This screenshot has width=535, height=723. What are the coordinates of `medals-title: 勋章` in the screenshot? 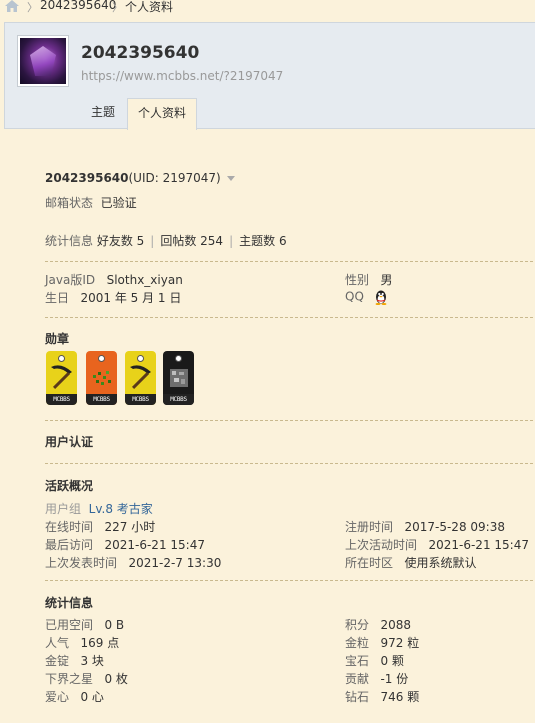 It's located at (57, 339).